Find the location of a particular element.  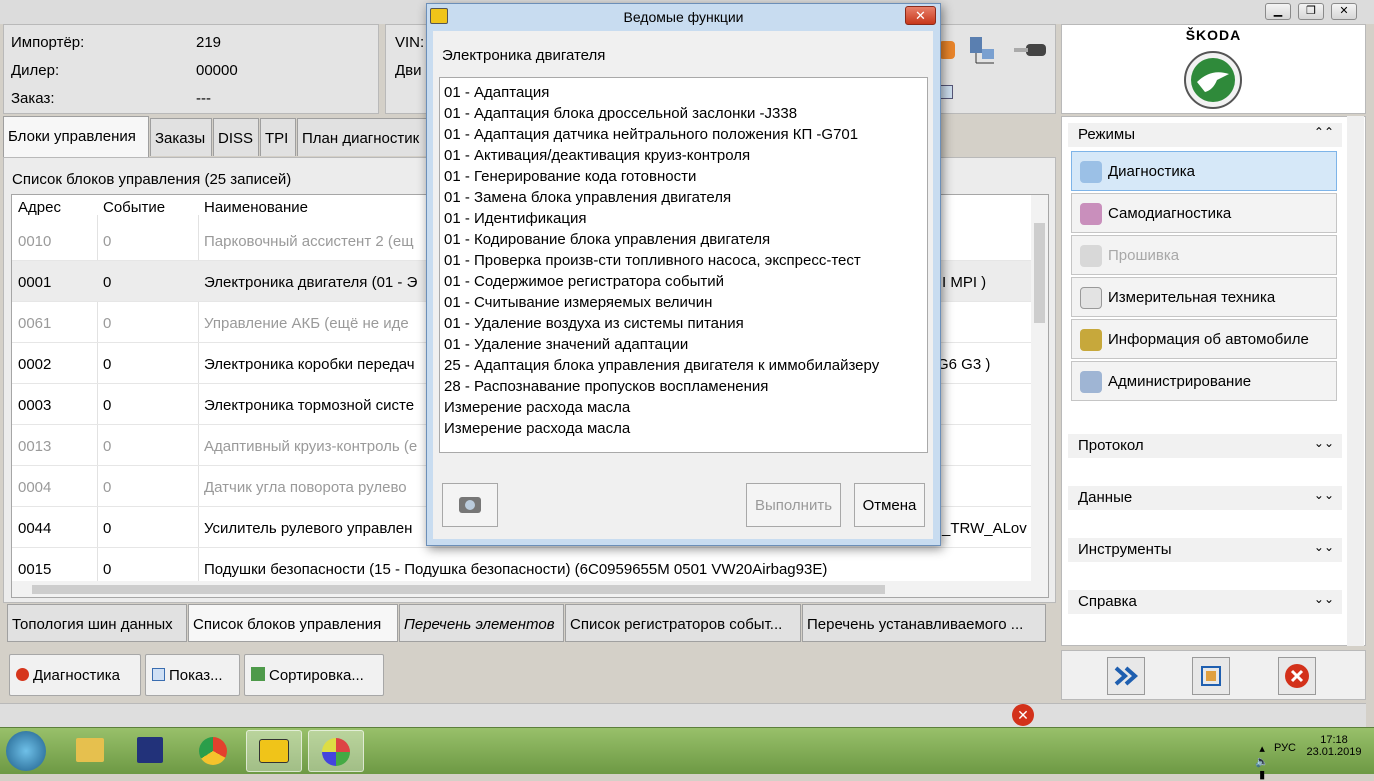

flash-icon is located at coordinates (1091, 256).